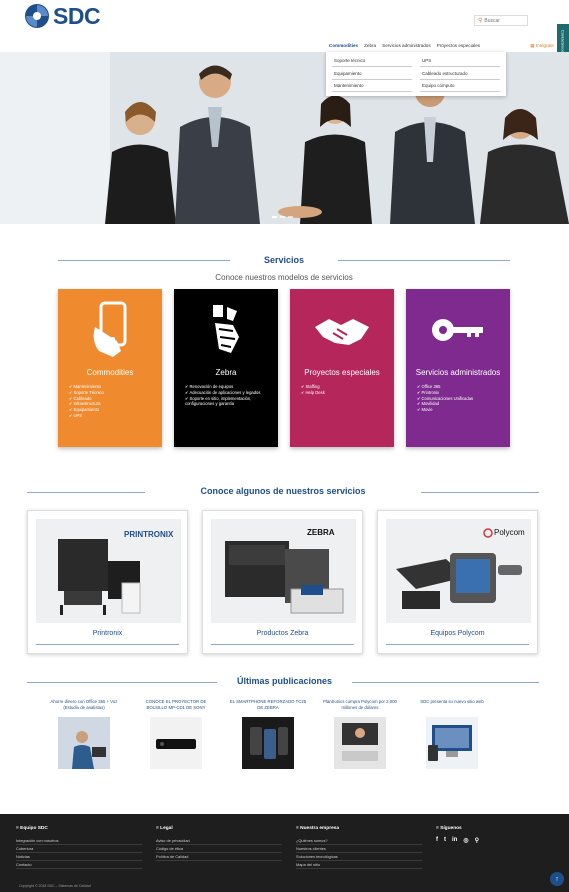 The image size is (569, 892). What do you see at coordinates (460, 74) in the screenshot?
I see `dropdown-item: Cableado estructurado` at bounding box center [460, 74].